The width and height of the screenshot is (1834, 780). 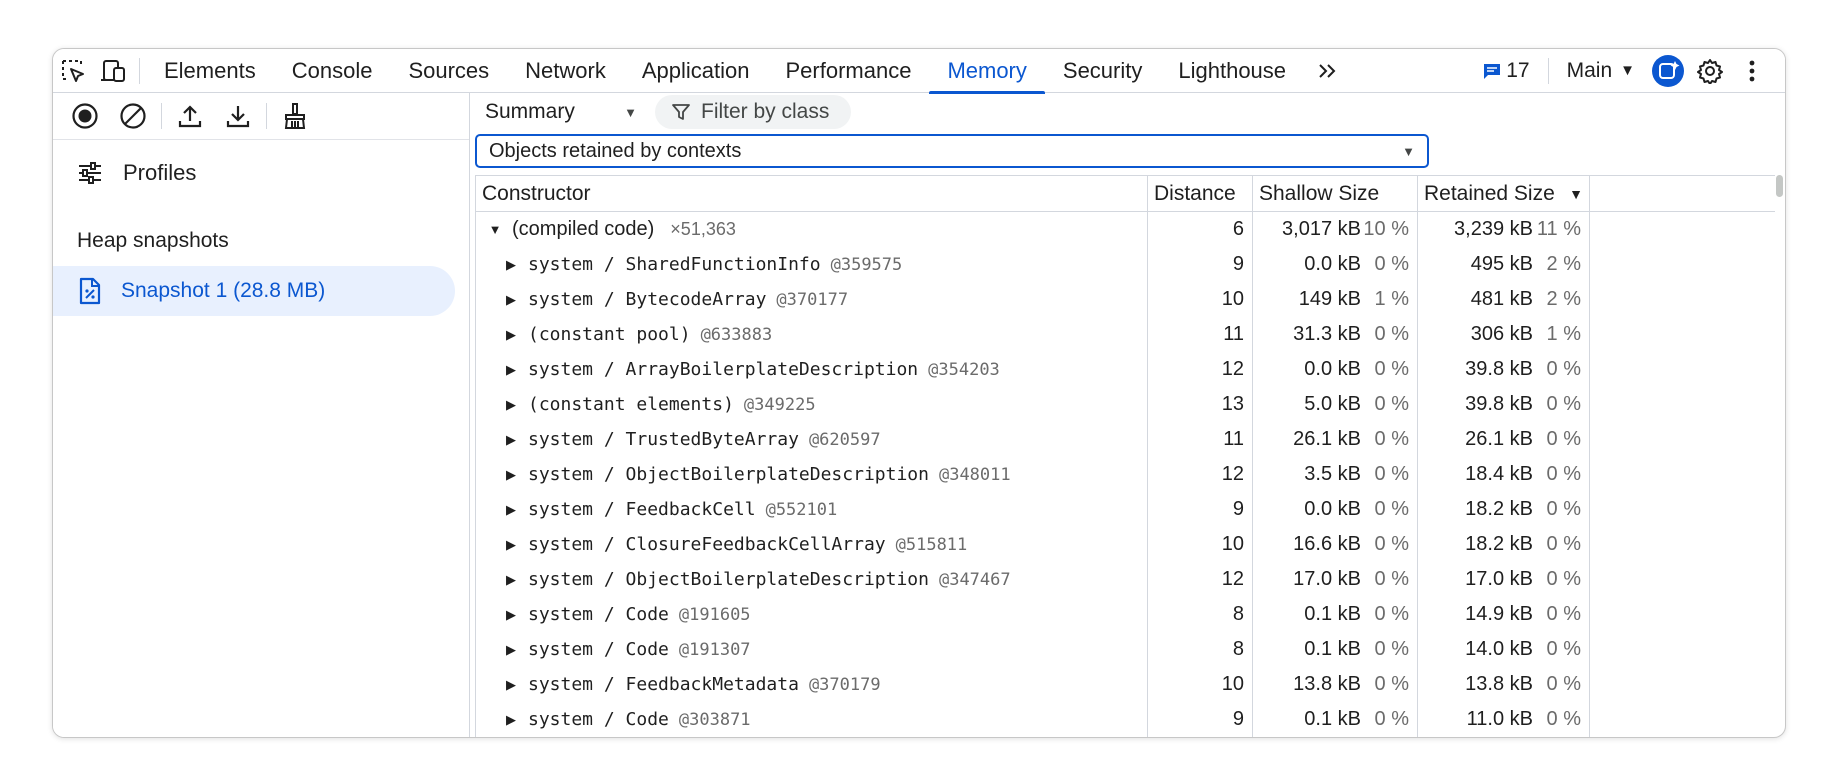 What do you see at coordinates (1327, 579) in the screenshot?
I see `shallow-value: 17.0 kB` at bounding box center [1327, 579].